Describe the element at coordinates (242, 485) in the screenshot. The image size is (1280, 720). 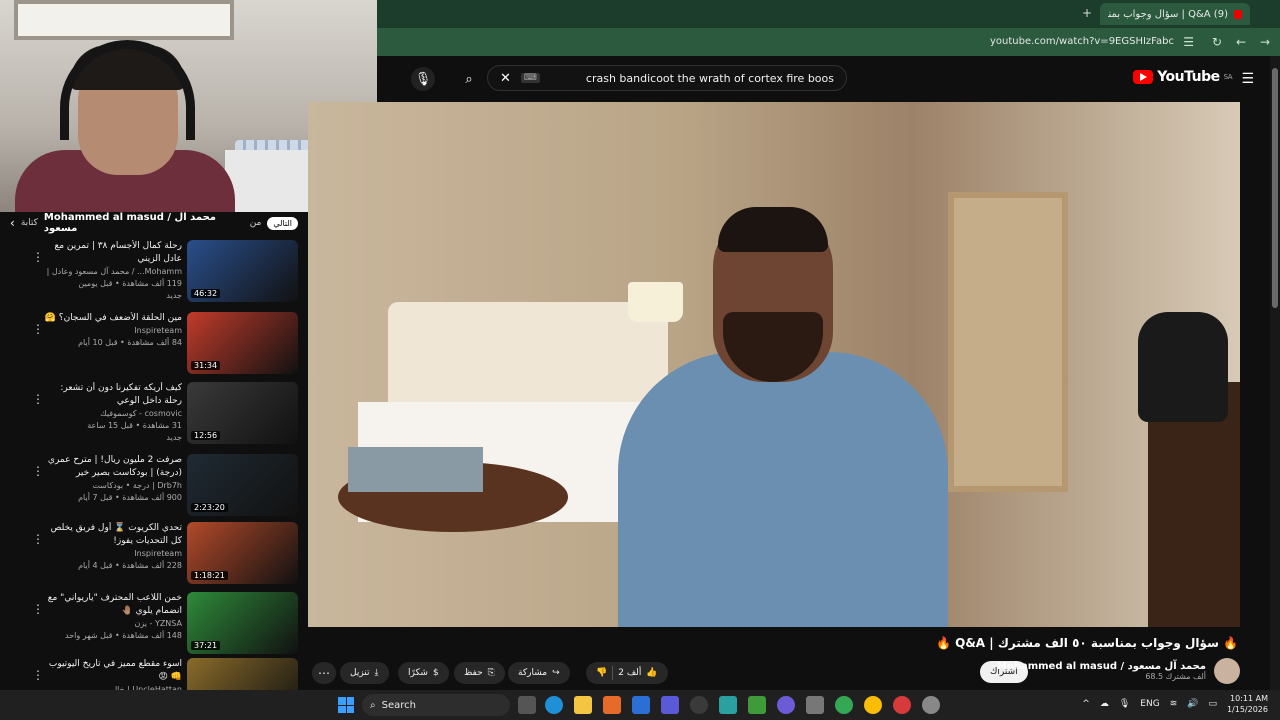
I see `video-thumbnail: 2:23:20` at that location.